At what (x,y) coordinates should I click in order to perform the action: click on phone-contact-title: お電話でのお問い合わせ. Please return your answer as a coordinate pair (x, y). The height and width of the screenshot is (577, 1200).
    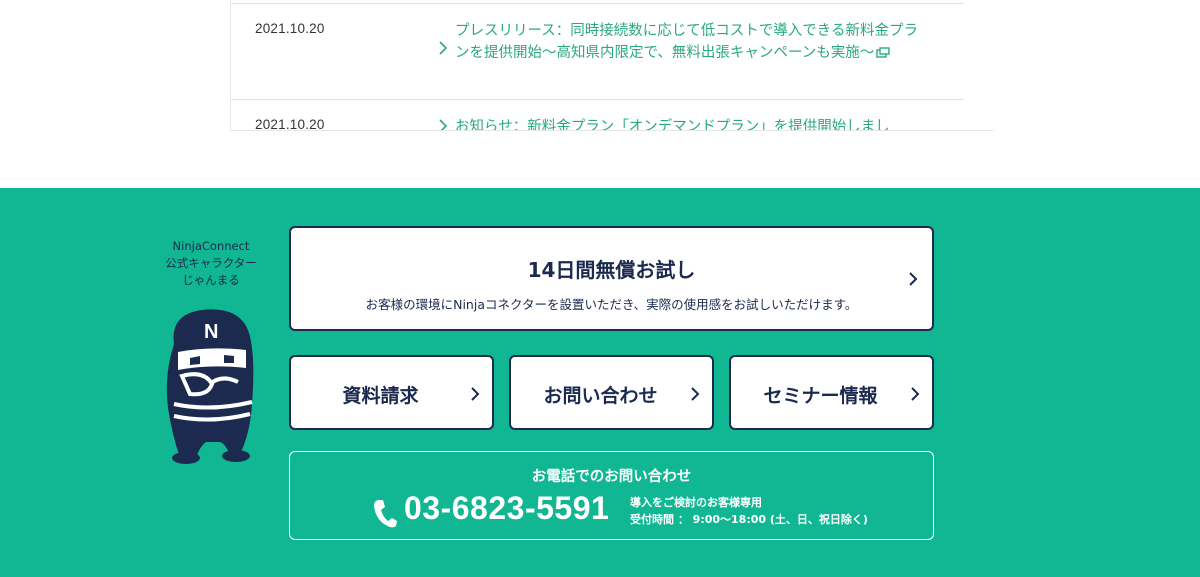
    Looking at the image, I should click on (611, 477).